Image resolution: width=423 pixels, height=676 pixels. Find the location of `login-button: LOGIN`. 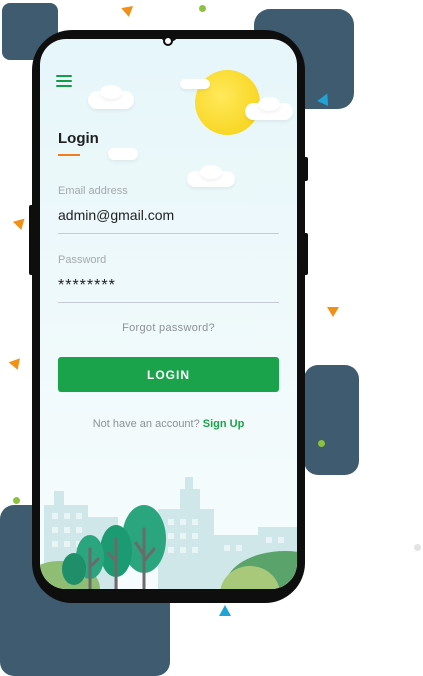

login-button: LOGIN is located at coordinates (168, 374).